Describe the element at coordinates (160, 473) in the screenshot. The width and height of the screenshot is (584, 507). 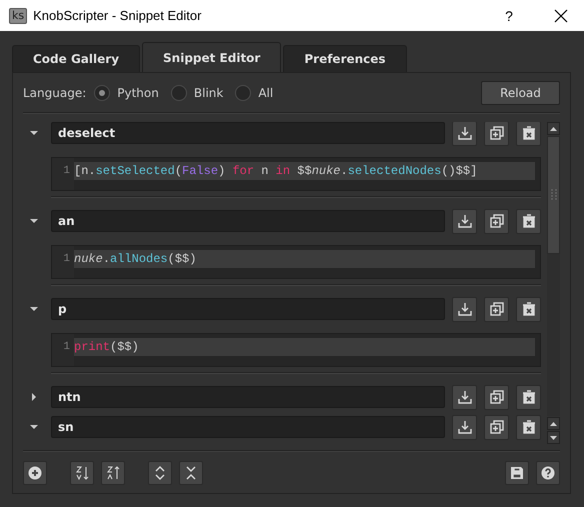
I see `expand-all-button` at that location.